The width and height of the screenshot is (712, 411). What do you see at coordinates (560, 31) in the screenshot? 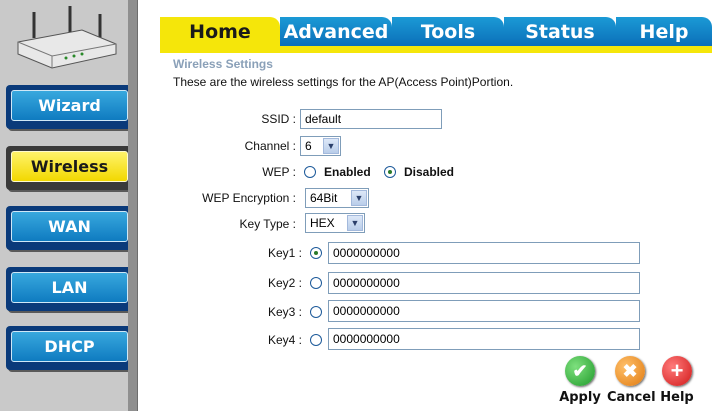
I see `tab-status: Status` at bounding box center [560, 31].